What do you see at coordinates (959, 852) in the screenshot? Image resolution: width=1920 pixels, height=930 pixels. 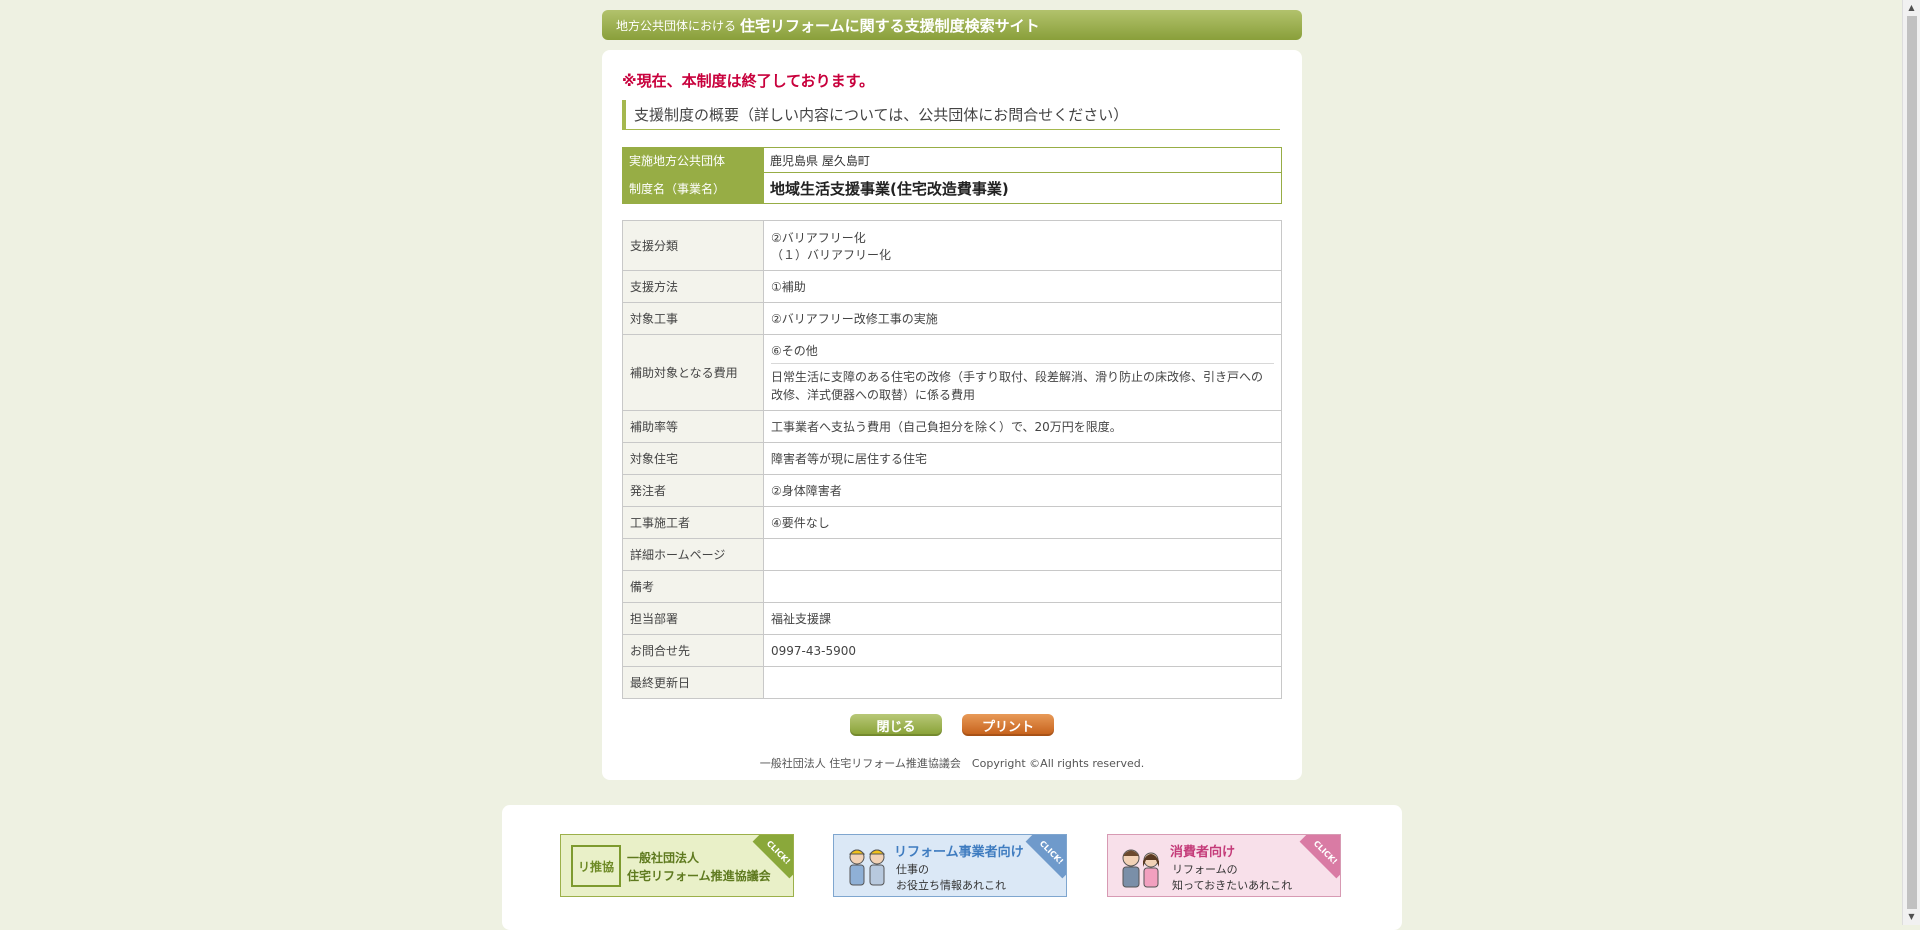 I see `banner-line: リフォーム事業者向け` at bounding box center [959, 852].